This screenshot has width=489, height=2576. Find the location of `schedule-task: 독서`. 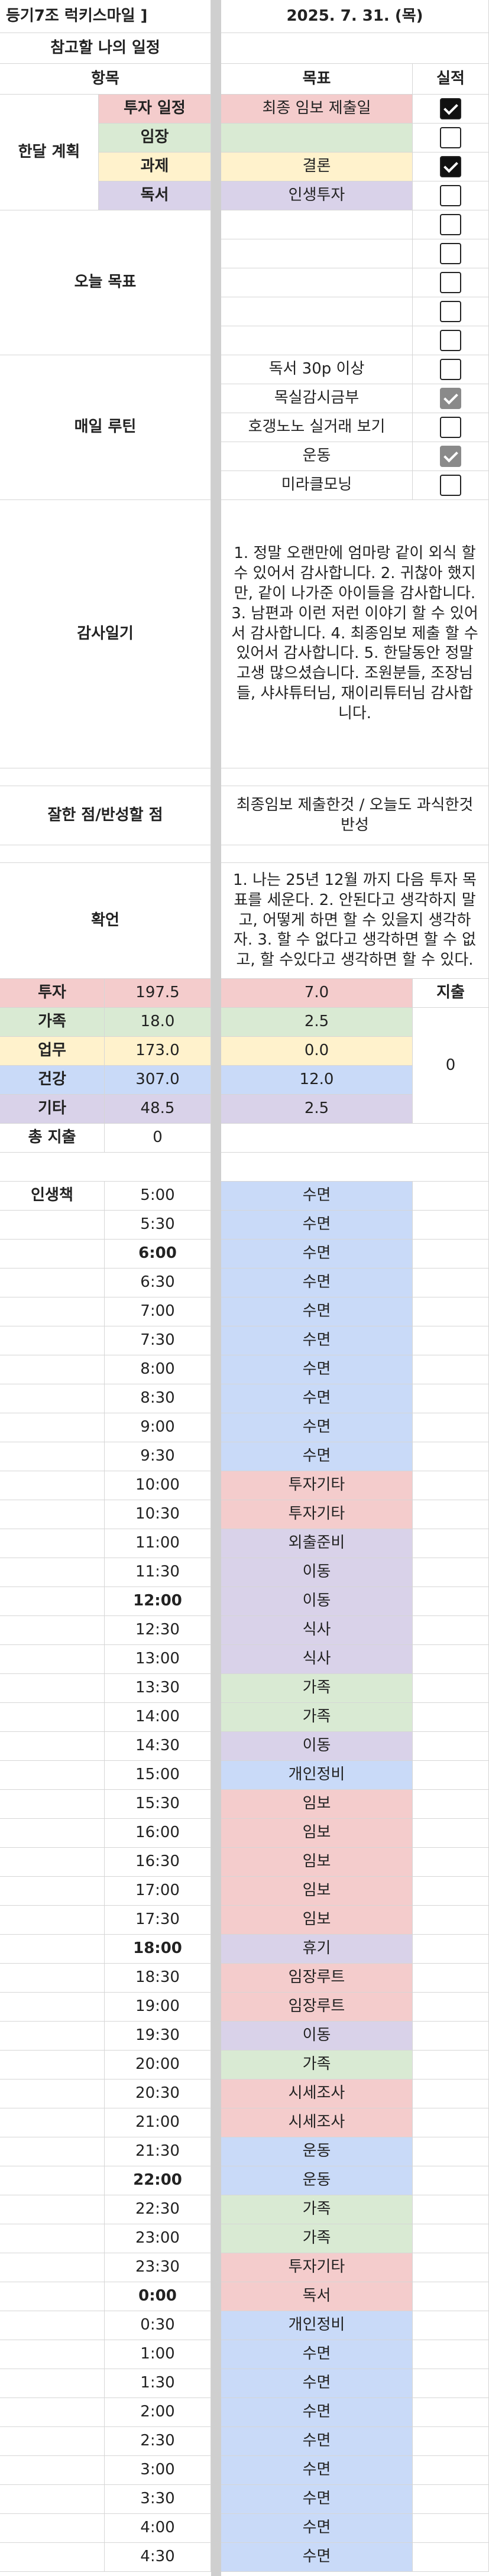

schedule-task: 독서 is located at coordinates (317, 2296).